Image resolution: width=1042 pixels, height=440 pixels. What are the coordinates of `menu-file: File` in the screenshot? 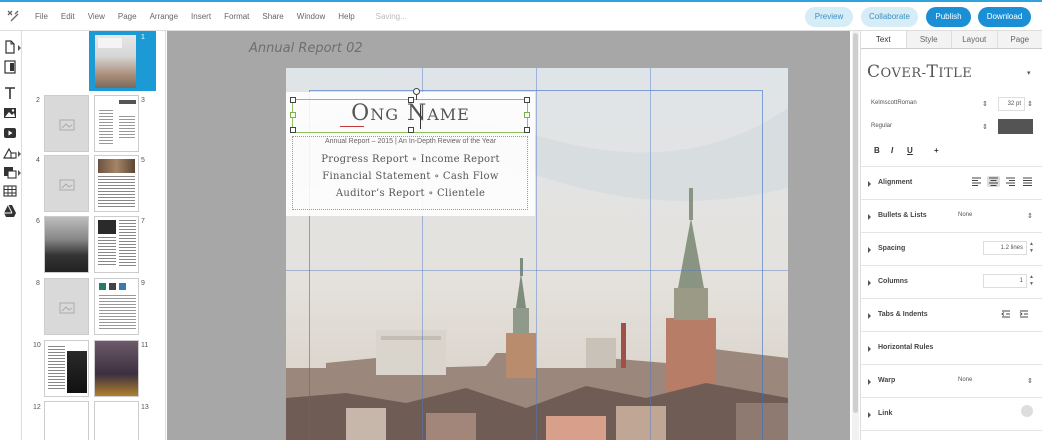 It's located at (41, 16).